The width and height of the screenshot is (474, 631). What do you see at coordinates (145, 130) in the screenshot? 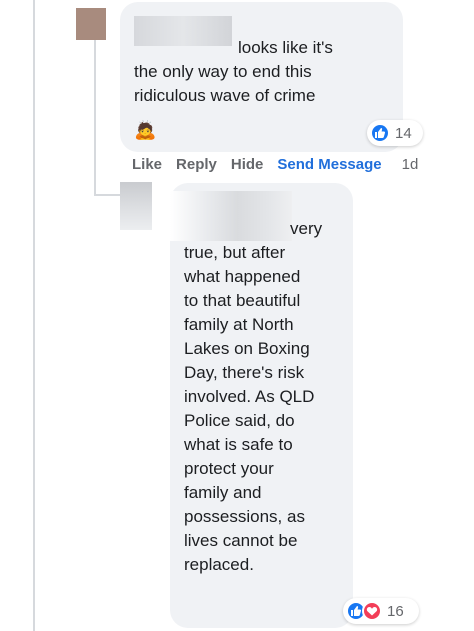
I see `bowing-person-emoji: 🙇` at bounding box center [145, 130].